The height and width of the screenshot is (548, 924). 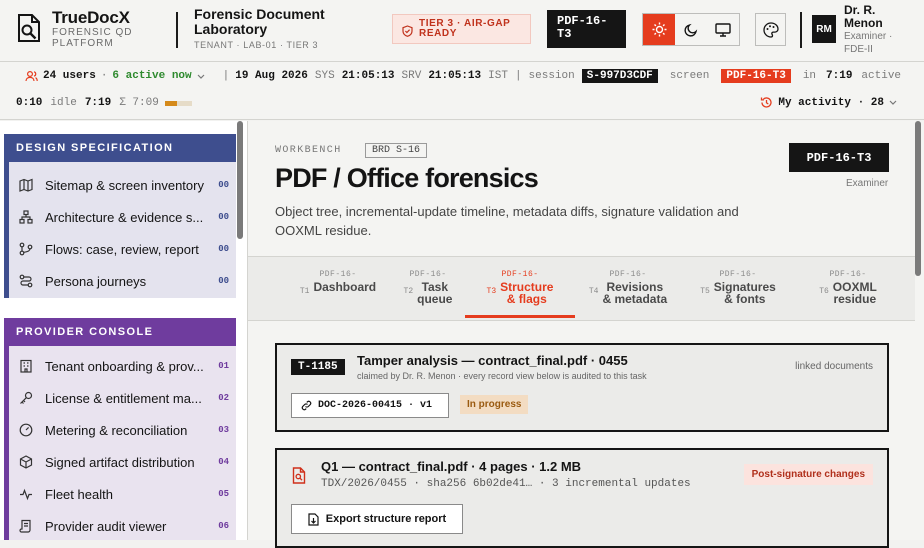 What do you see at coordinates (770, 29) in the screenshot?
I see `palette-button` at bounding box center [770, 29].